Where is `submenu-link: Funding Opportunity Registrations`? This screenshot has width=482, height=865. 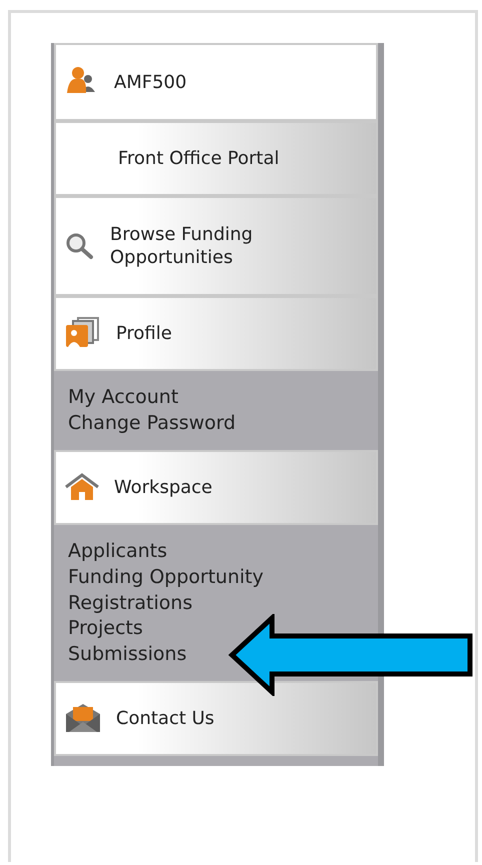 submenu-link: Funding Opportunity Registrations is located at coordinates (217, 590).